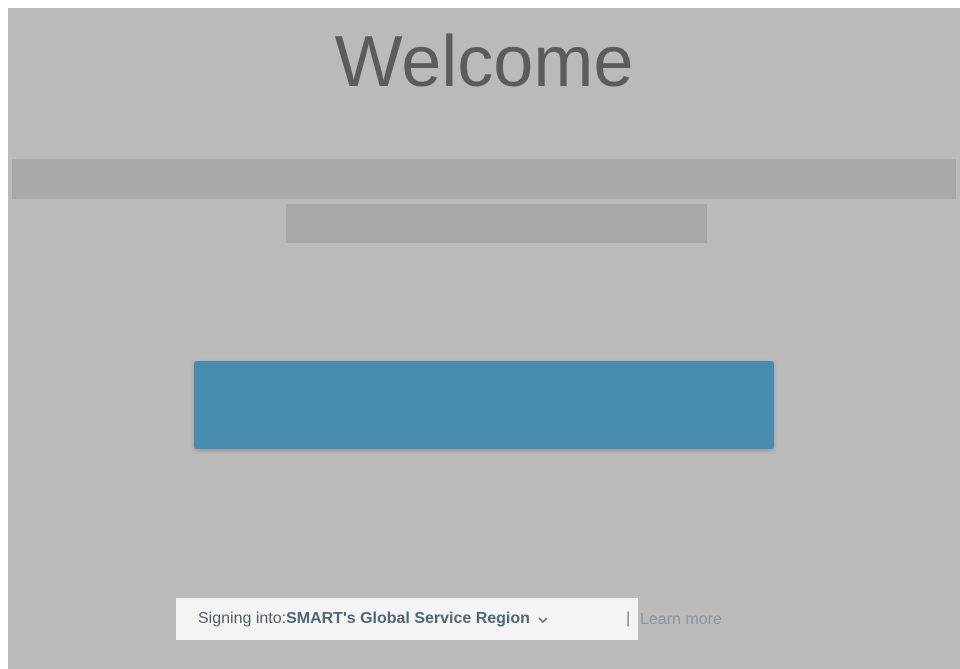 Image resolution: width=960 pixels, height=669 pixels. What do you see at coordinates (484, 179) in the screenshot?
I see `redacted-text-bar` at bounding box center [484, 179].